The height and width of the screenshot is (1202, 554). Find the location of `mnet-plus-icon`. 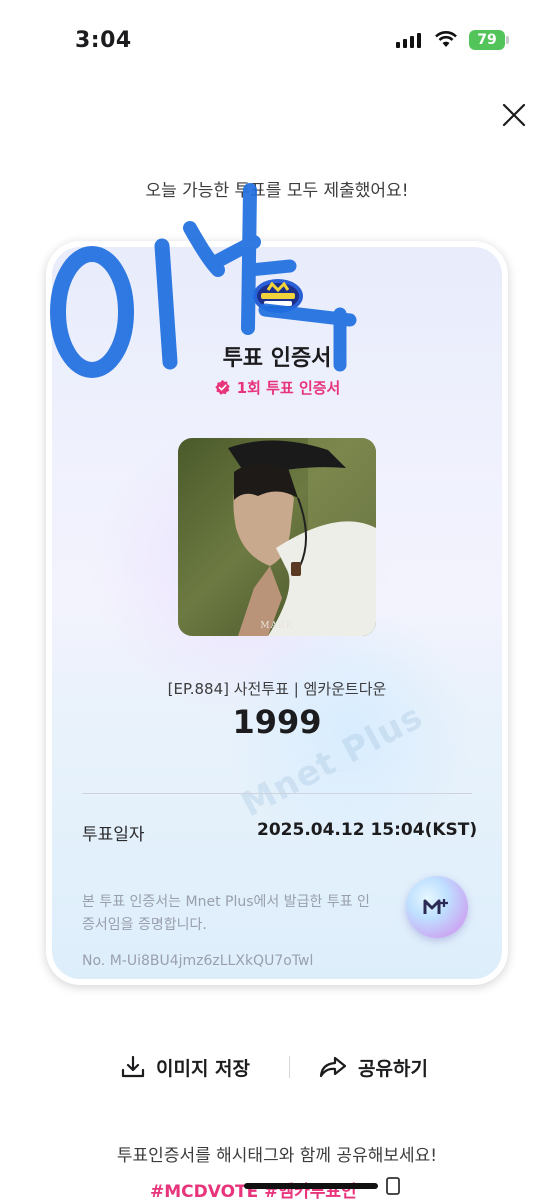

mnet-plus-icon is located at coordinates (437, 907).